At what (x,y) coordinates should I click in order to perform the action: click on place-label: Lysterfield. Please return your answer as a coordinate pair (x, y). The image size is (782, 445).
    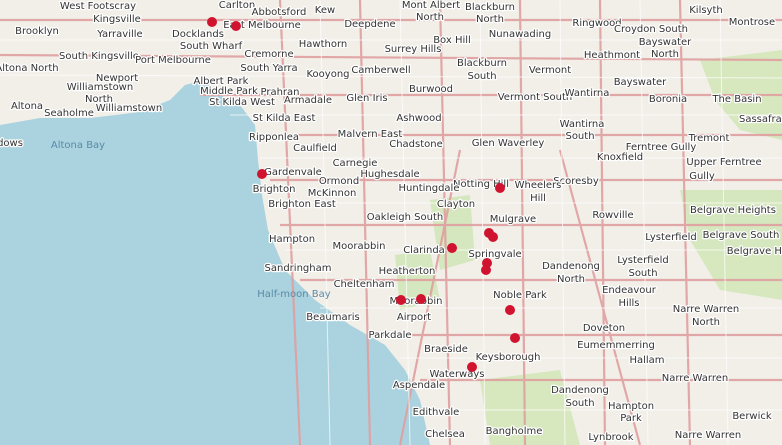
    Looking at the image, I should click on (643, 260).